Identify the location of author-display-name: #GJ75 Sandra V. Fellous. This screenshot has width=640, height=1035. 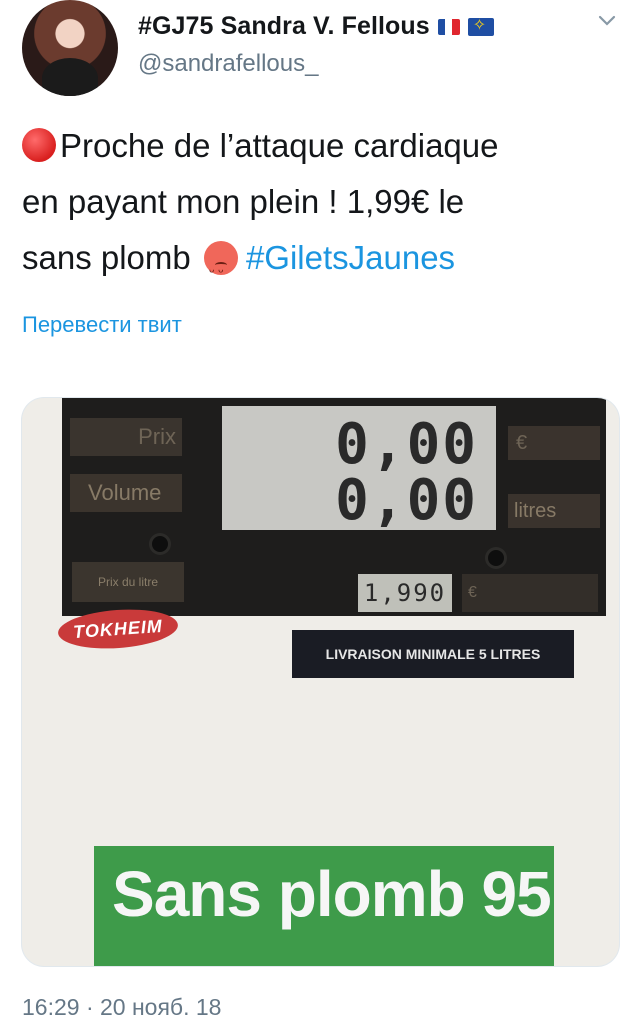
(284, 26).